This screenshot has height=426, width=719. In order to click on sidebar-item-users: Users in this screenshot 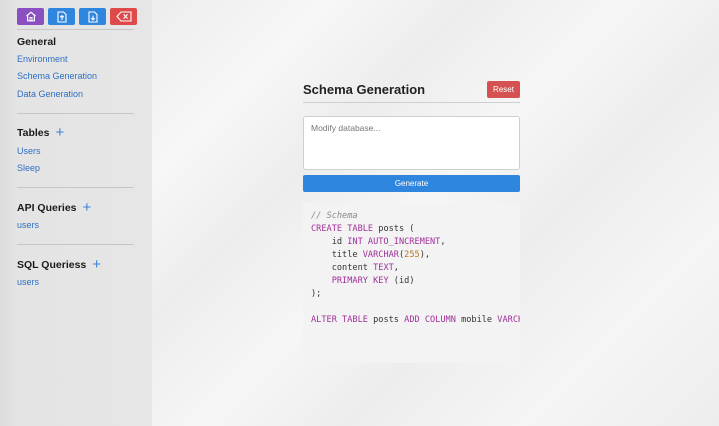, I will do `click(29, 151)`.